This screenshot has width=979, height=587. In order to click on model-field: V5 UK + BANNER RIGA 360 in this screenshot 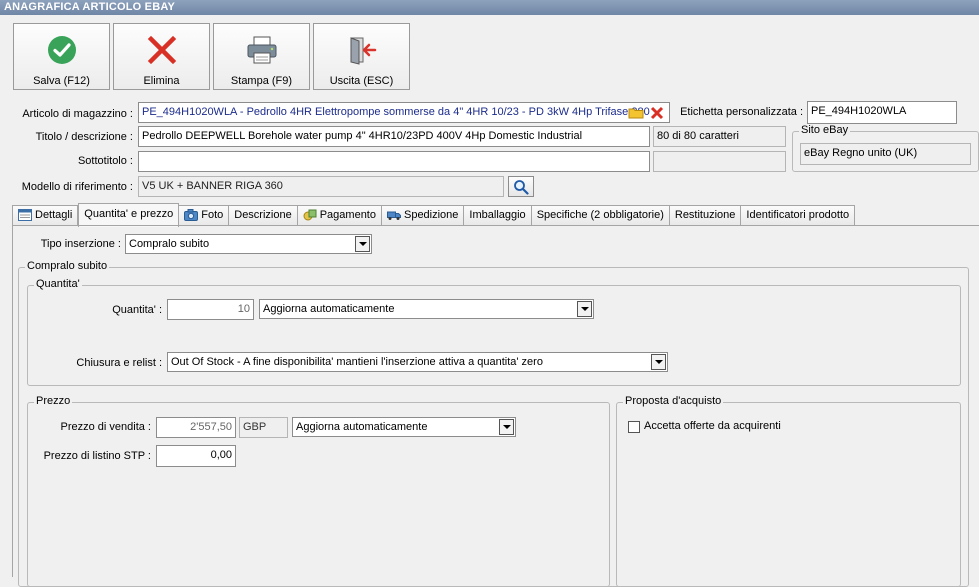, I will do `click(321, 186)`.